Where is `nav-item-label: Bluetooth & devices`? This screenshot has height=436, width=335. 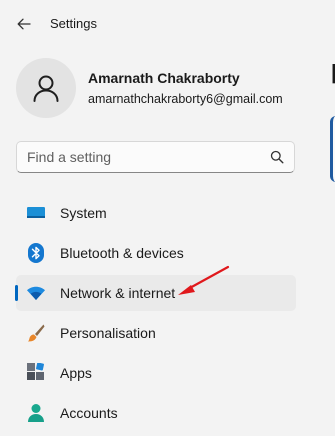
nav-item-label: Bluetooth & devices is located at coordinates (122, 253).